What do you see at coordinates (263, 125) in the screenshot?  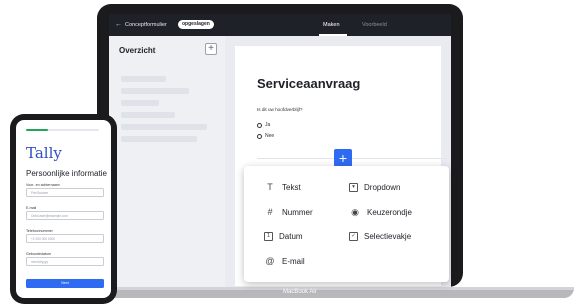 I see `radio-option-ja: Ja` at bounding box center [263, 125].